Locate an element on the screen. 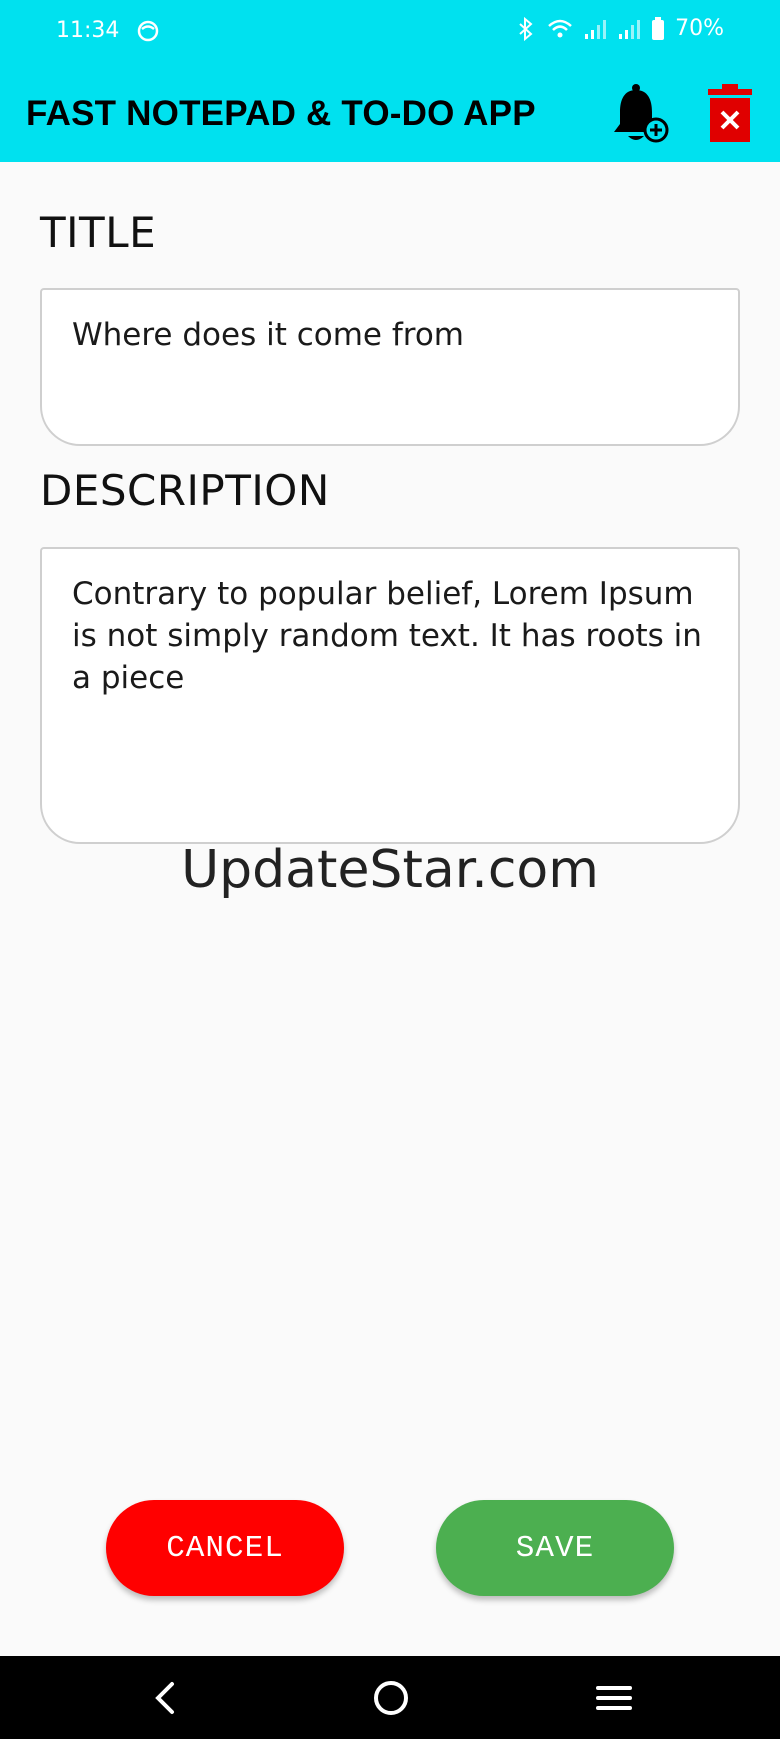 The height and width of the screenshot is (1739, 780). status-icons: 70% is located at coordinates (619, 28).